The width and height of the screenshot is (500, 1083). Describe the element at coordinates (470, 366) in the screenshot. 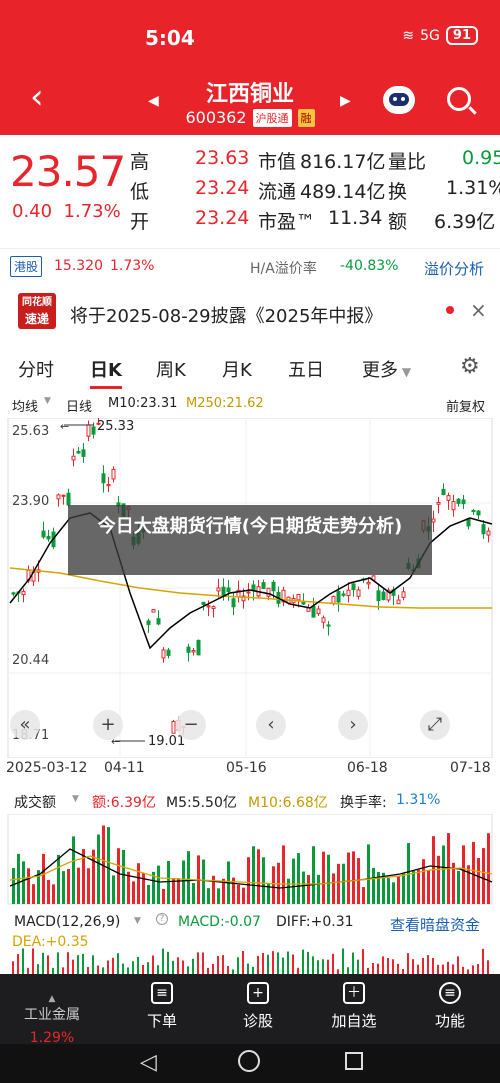

I see `settings-gear-icon: ⚙` at that location.